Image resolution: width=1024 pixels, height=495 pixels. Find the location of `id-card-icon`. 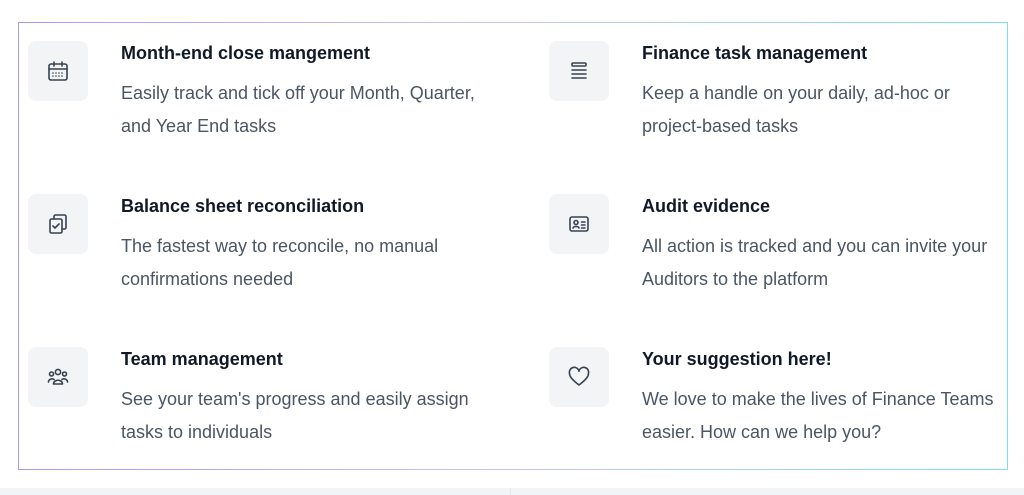

id-card-icon is located at coordinates (579, 224).